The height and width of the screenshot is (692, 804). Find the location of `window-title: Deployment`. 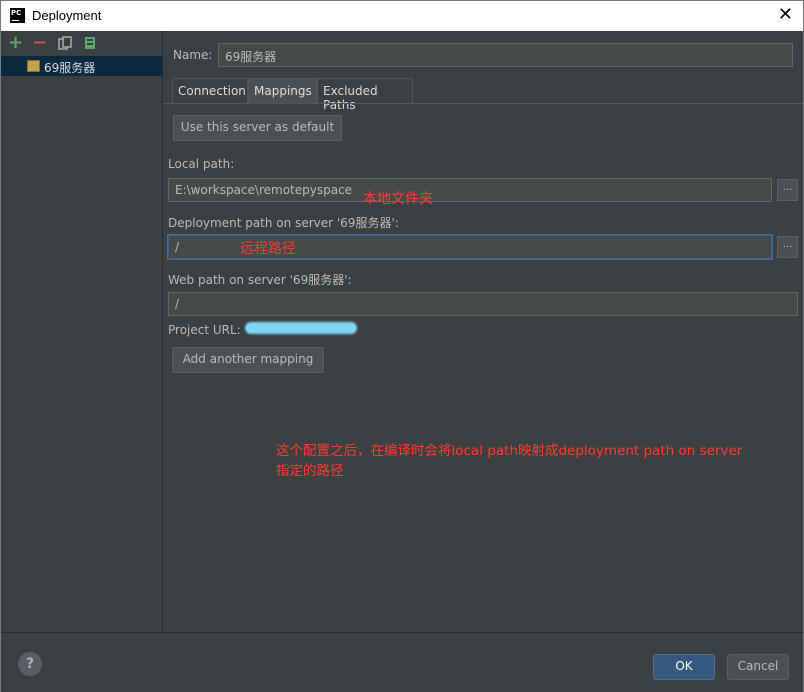

window-title: Deployment is located at coordinates (67, 15).